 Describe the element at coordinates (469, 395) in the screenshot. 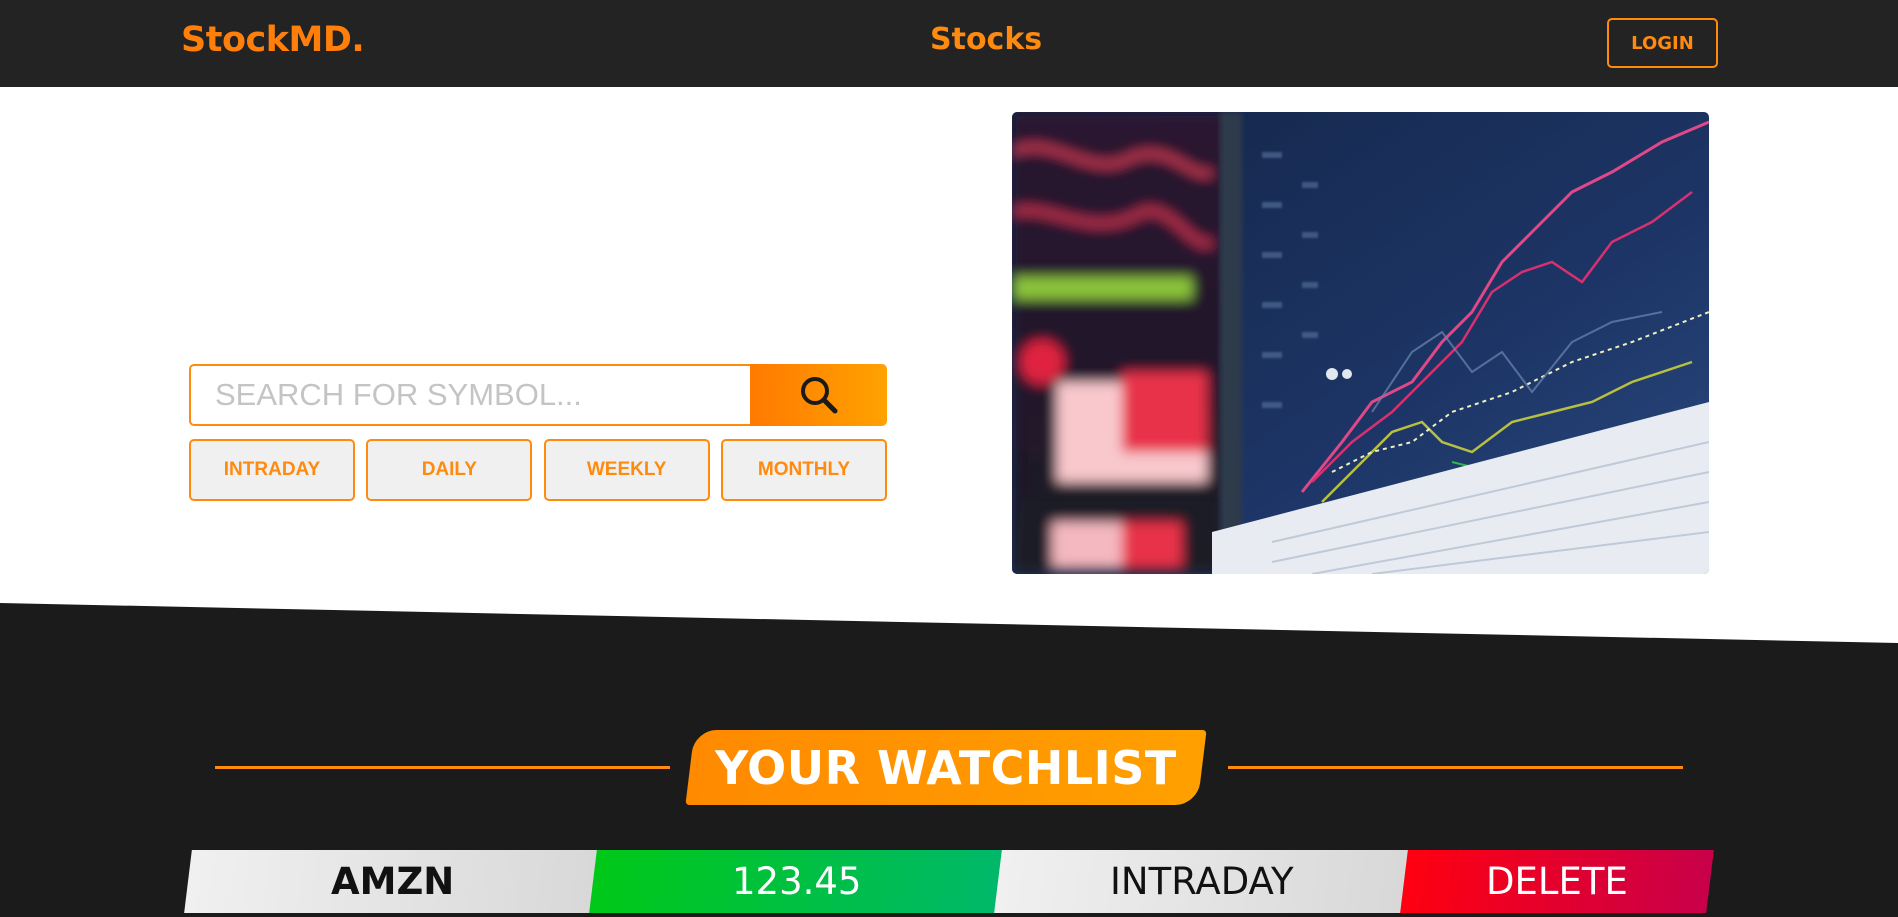

I see `search-input` at that location.